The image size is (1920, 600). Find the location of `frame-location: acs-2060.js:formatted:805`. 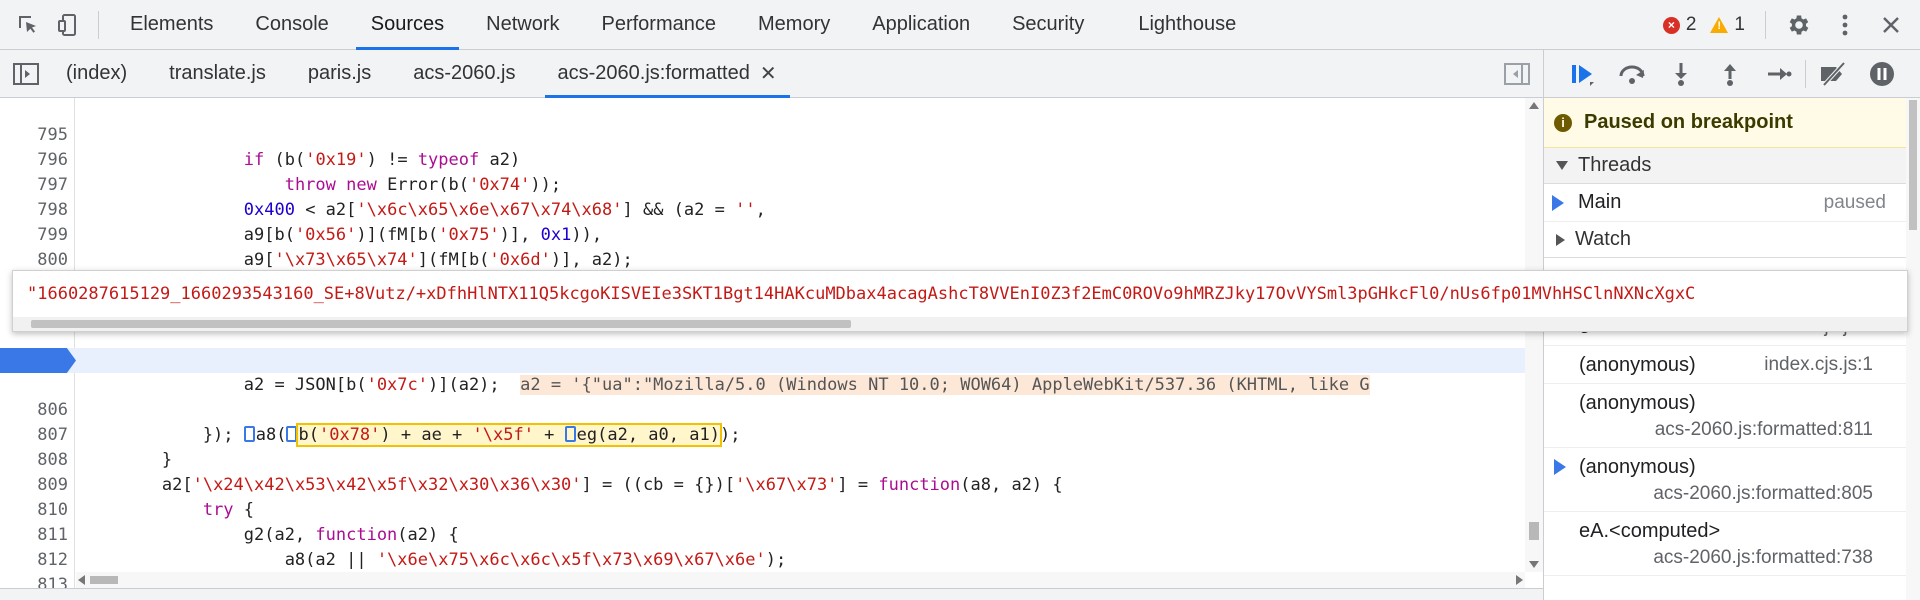

frame-location: acs-2060.js:formatted:805 is located at coordinates (1763, 494).